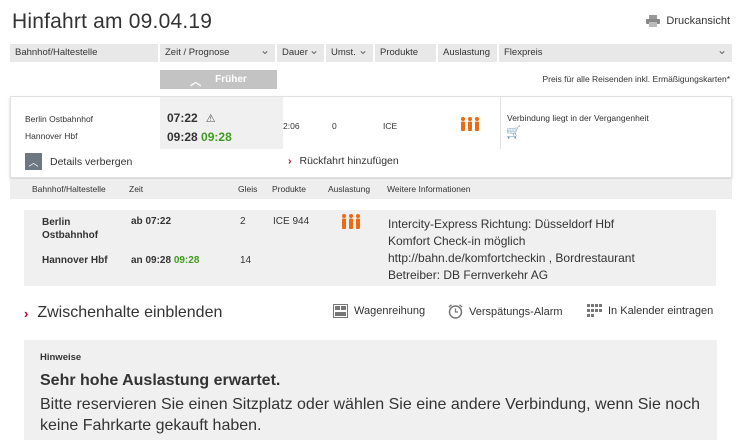 The image size is (742, 440). Describe the element at coordinates (70, 229) in the screenshot. I see `detail-from-station: Berlin Ostbahnhof` at that location.